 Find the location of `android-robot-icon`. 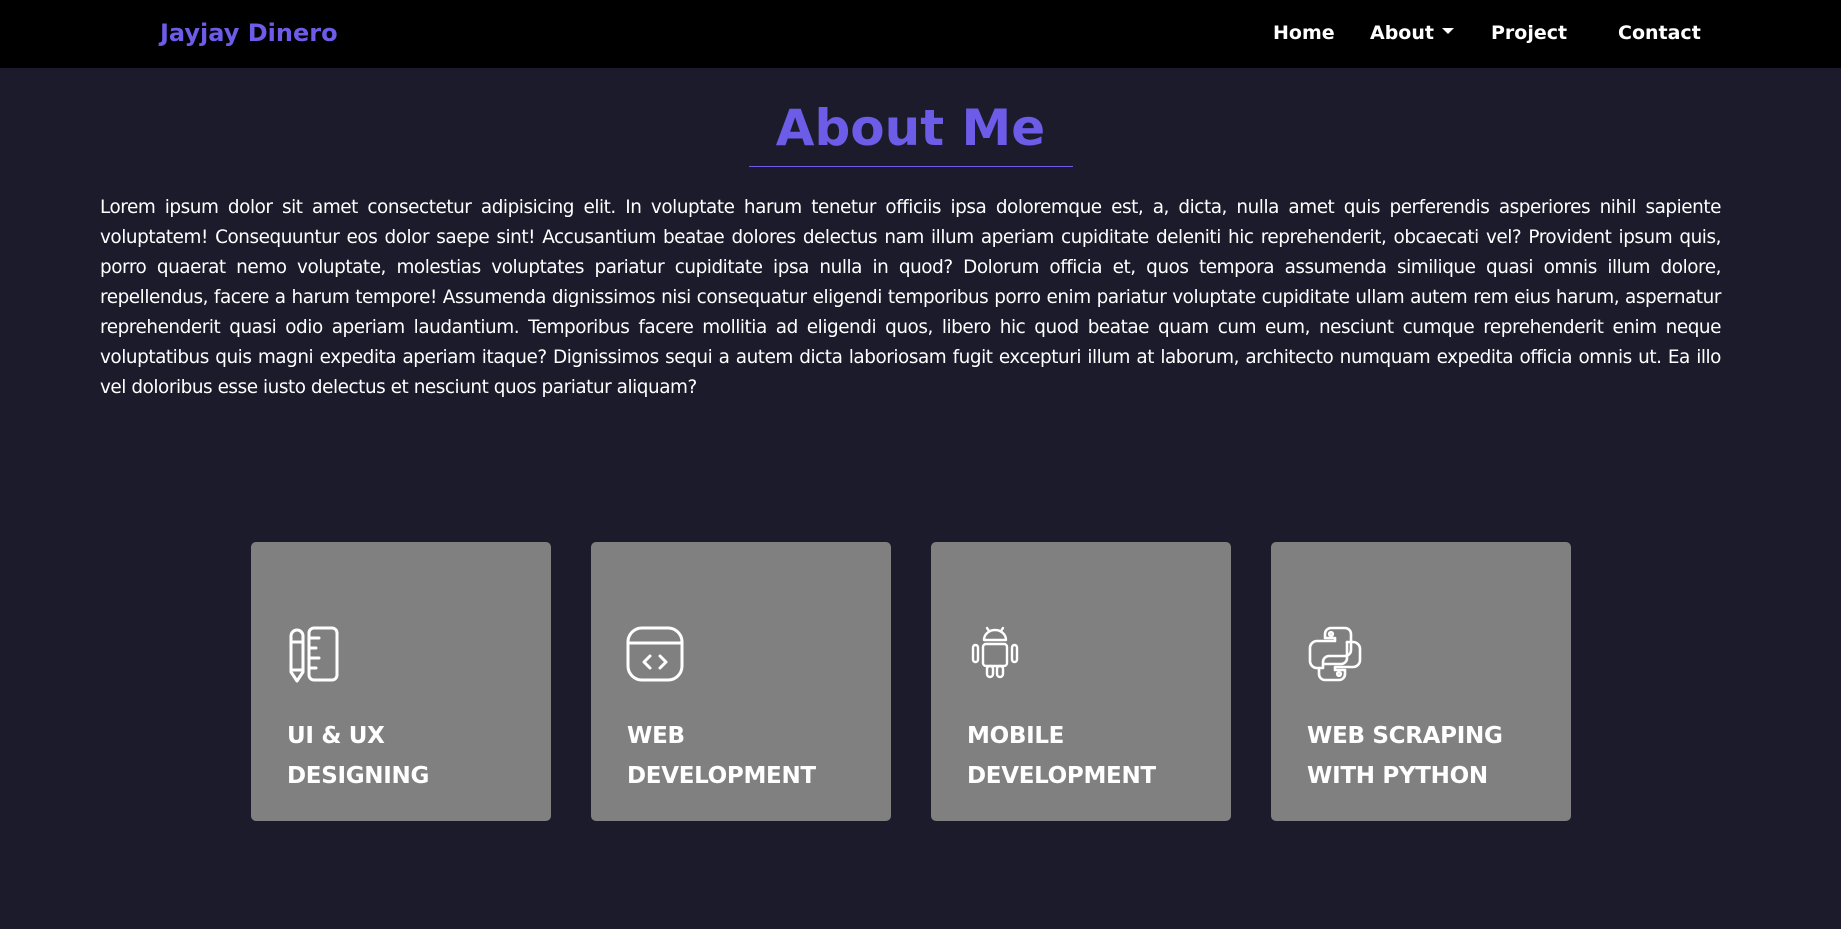

android-robot-icon is located at coordinates (995, 652).